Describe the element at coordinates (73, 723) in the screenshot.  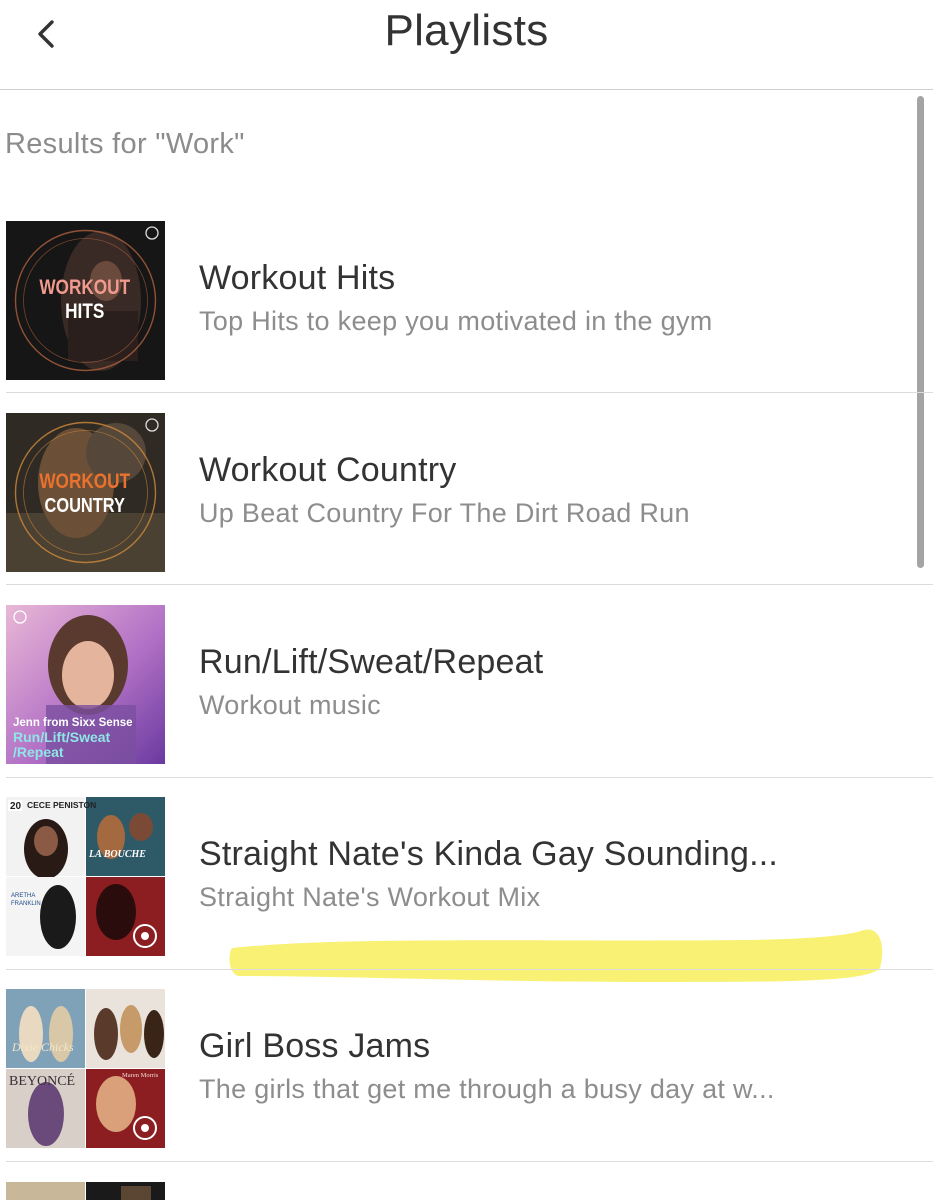
I see `art-line-1: Jenn from Sixx Sense` at that location.